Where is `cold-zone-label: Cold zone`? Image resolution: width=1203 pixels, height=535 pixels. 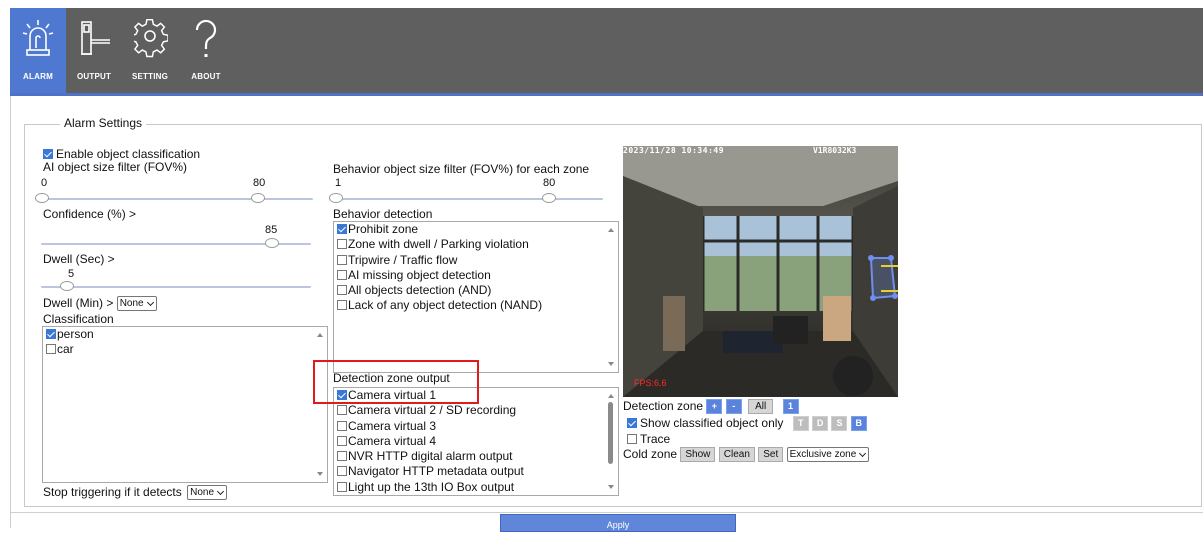 cold-zone-label: Cold zone is located at coordinates (650, 454).